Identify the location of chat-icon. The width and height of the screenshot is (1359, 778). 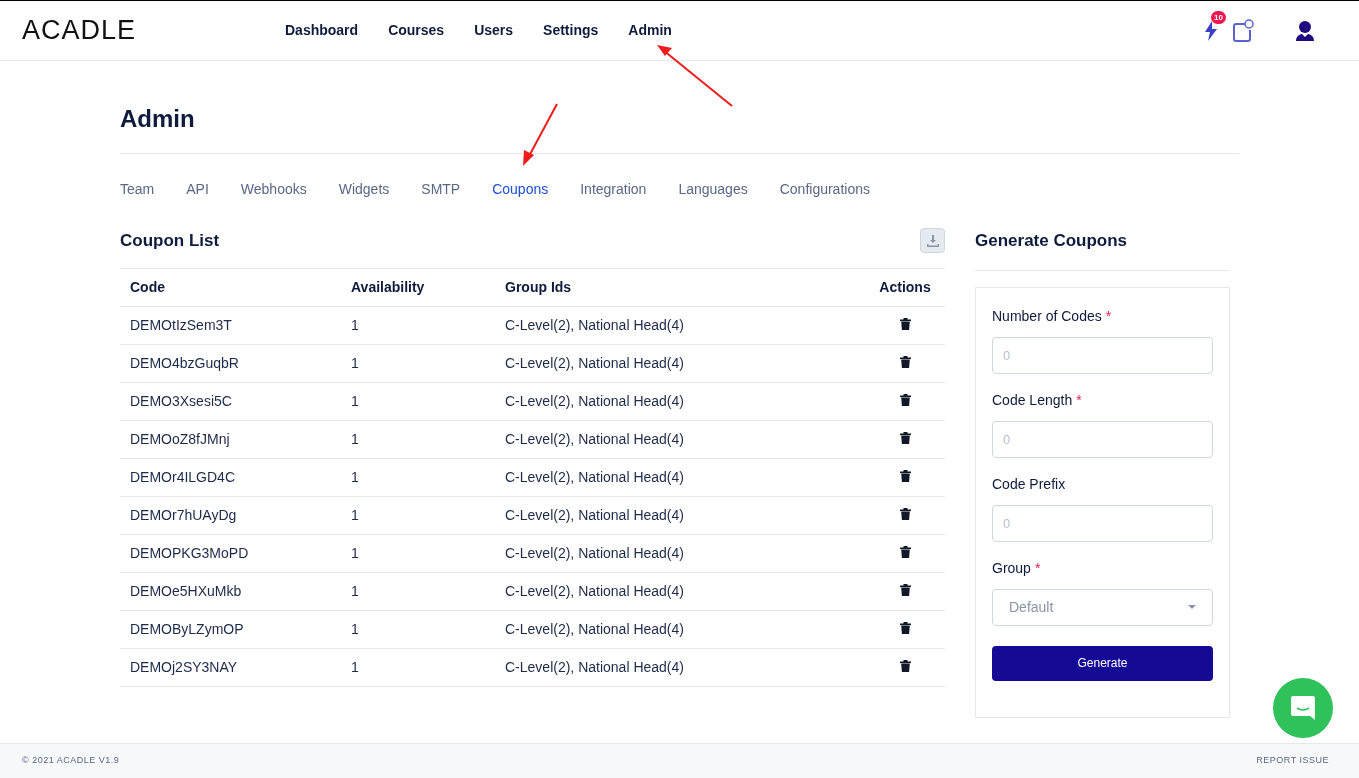
(1303, 708).